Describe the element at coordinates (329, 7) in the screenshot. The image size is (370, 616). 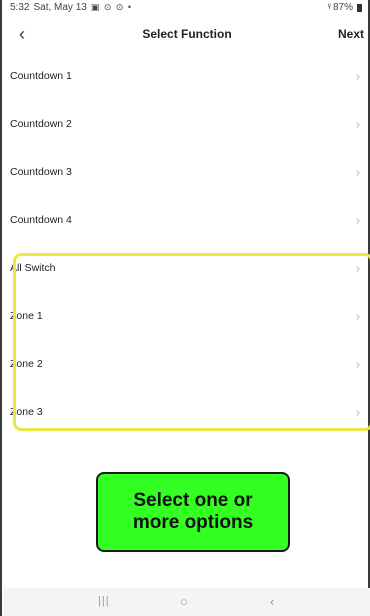
I see `wifi-icon: ᵞ` at that location.